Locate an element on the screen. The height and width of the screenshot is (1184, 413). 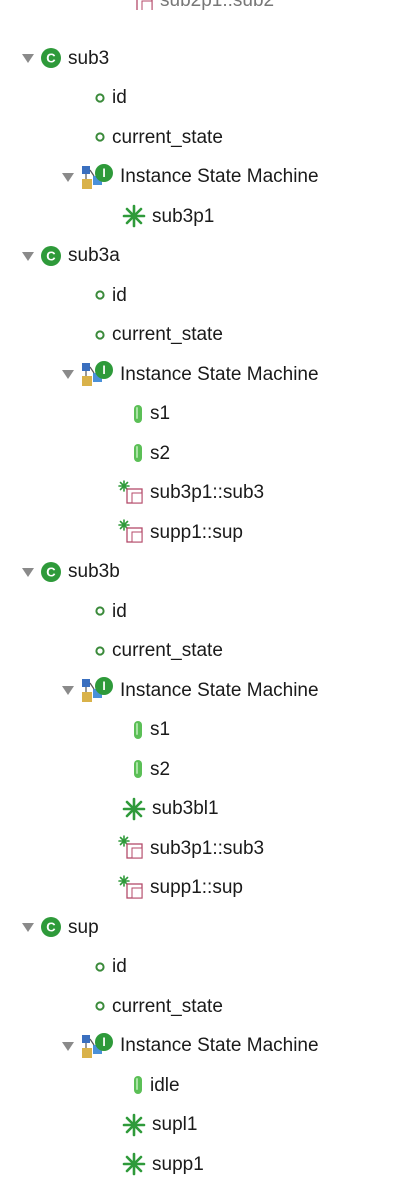
tree-class-item: Csub3 is located at coordinates (64, 58).